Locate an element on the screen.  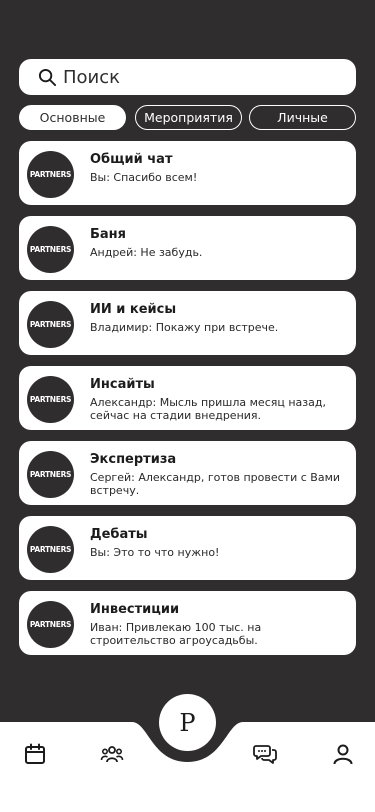
profile-icon is located at coordinates (343, 754).